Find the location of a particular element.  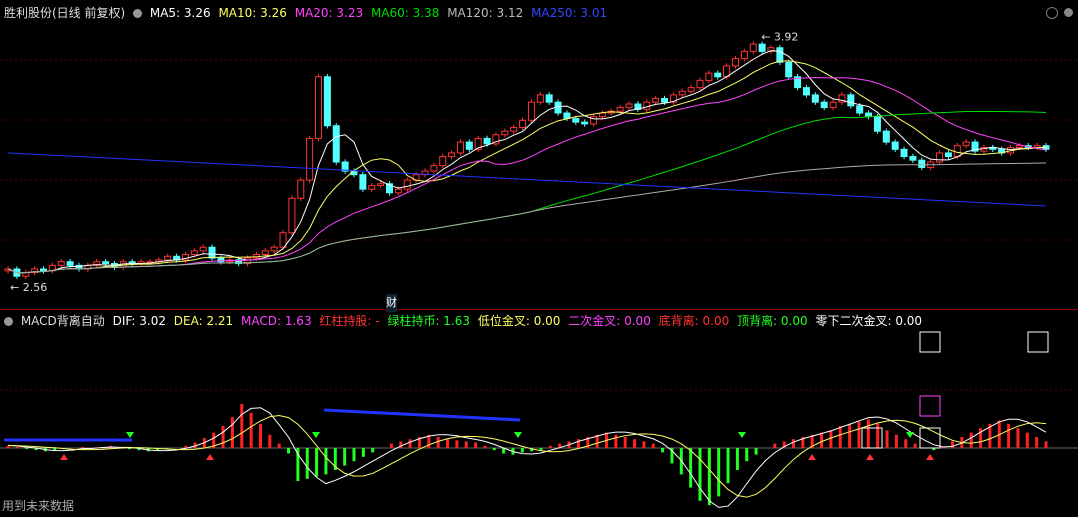

low-price-label: ← 2.56 is located at coordinates (28, 287).